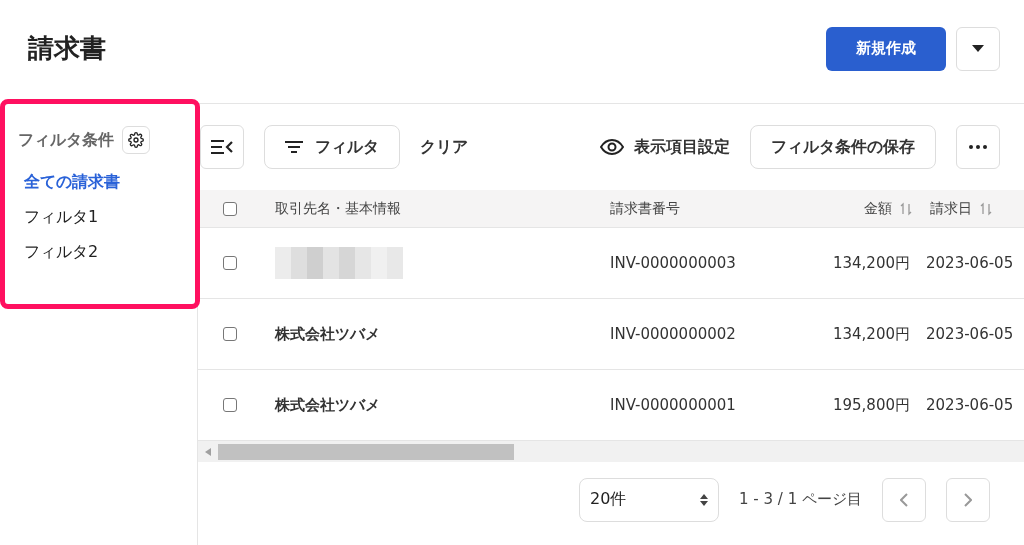 This screenshot has width=1024, height=545. What do you see at coordinates (338, 208) in the screenshot?
I see `column-header: 取引先名・基本情報` at bounding box center [338, 208].